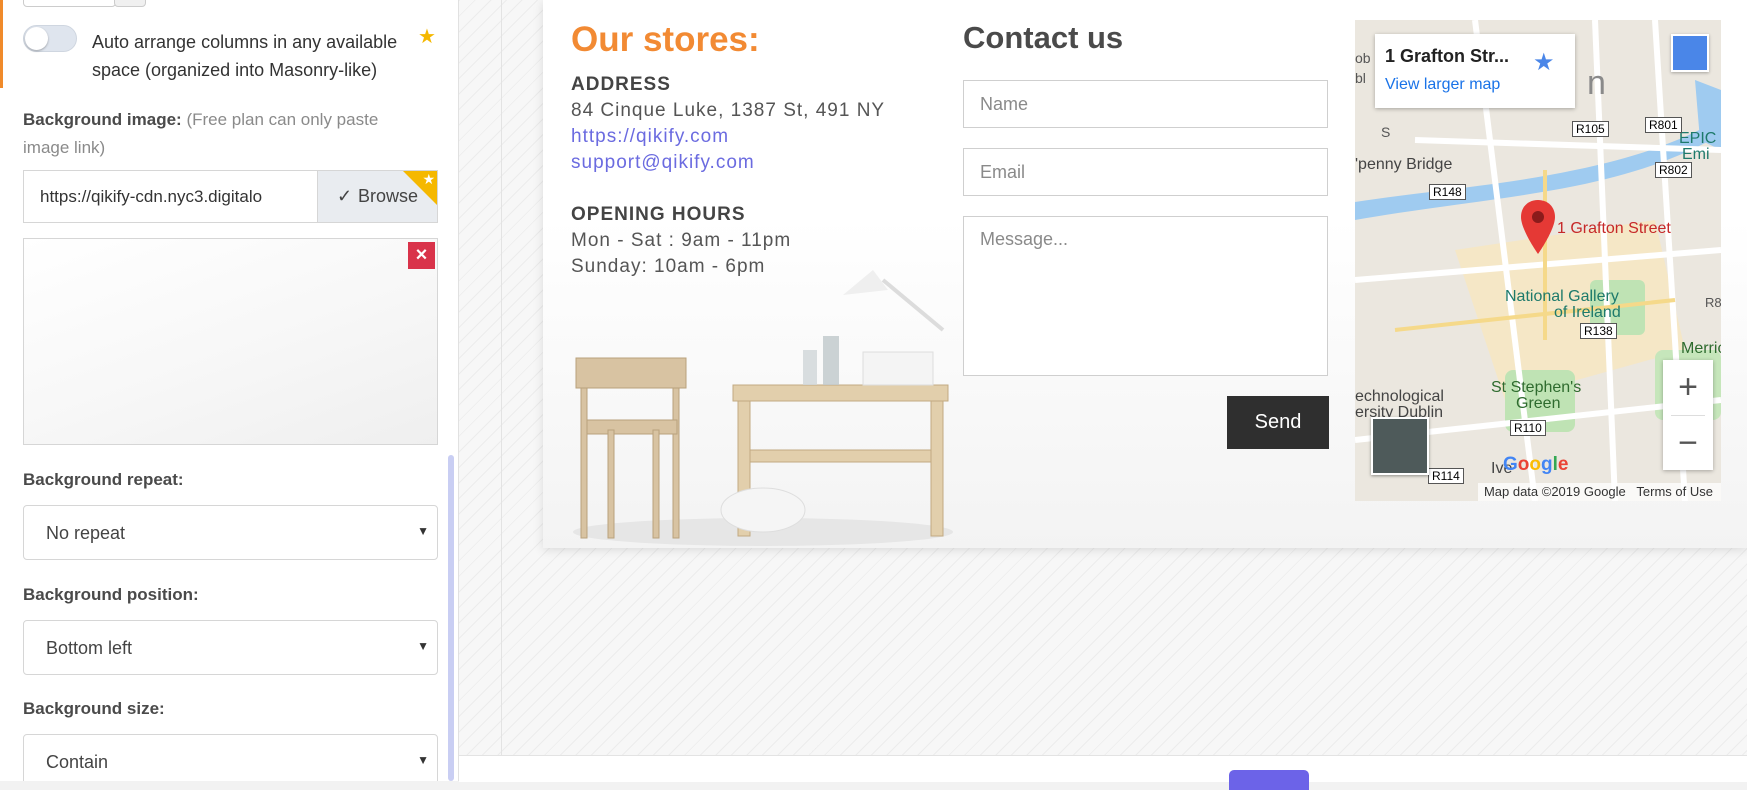  I want to click on map-label: R8, so click(1713, 302).